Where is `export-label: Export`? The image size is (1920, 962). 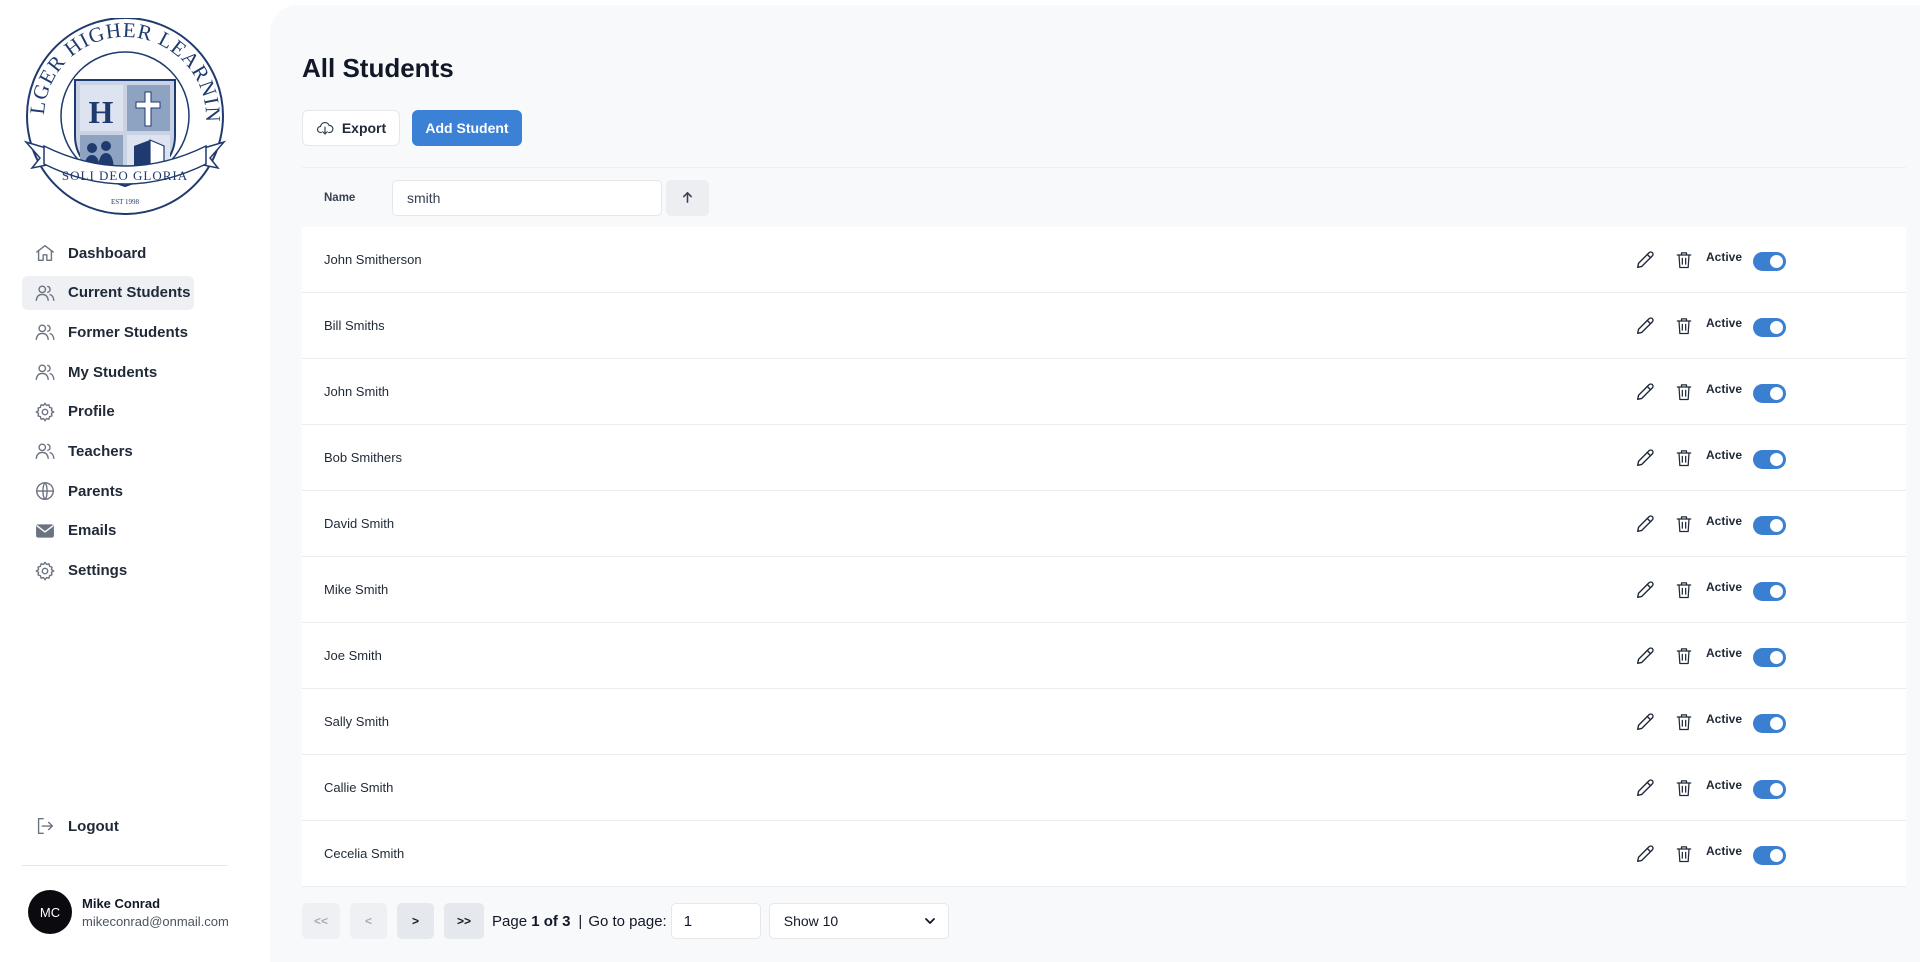 export-label: Export is located at coordinates (364, 128).